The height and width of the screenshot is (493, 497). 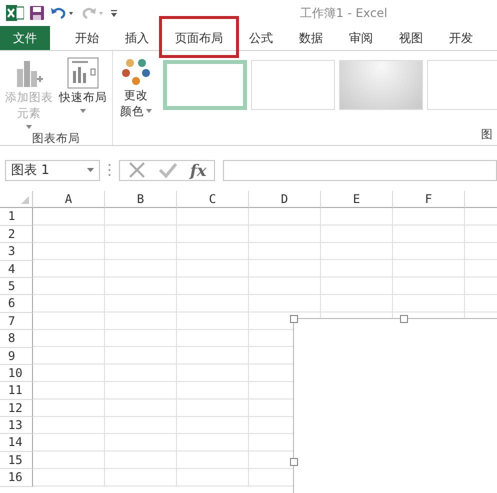 I want to click on undo-icon, so click(x=62, y=13).